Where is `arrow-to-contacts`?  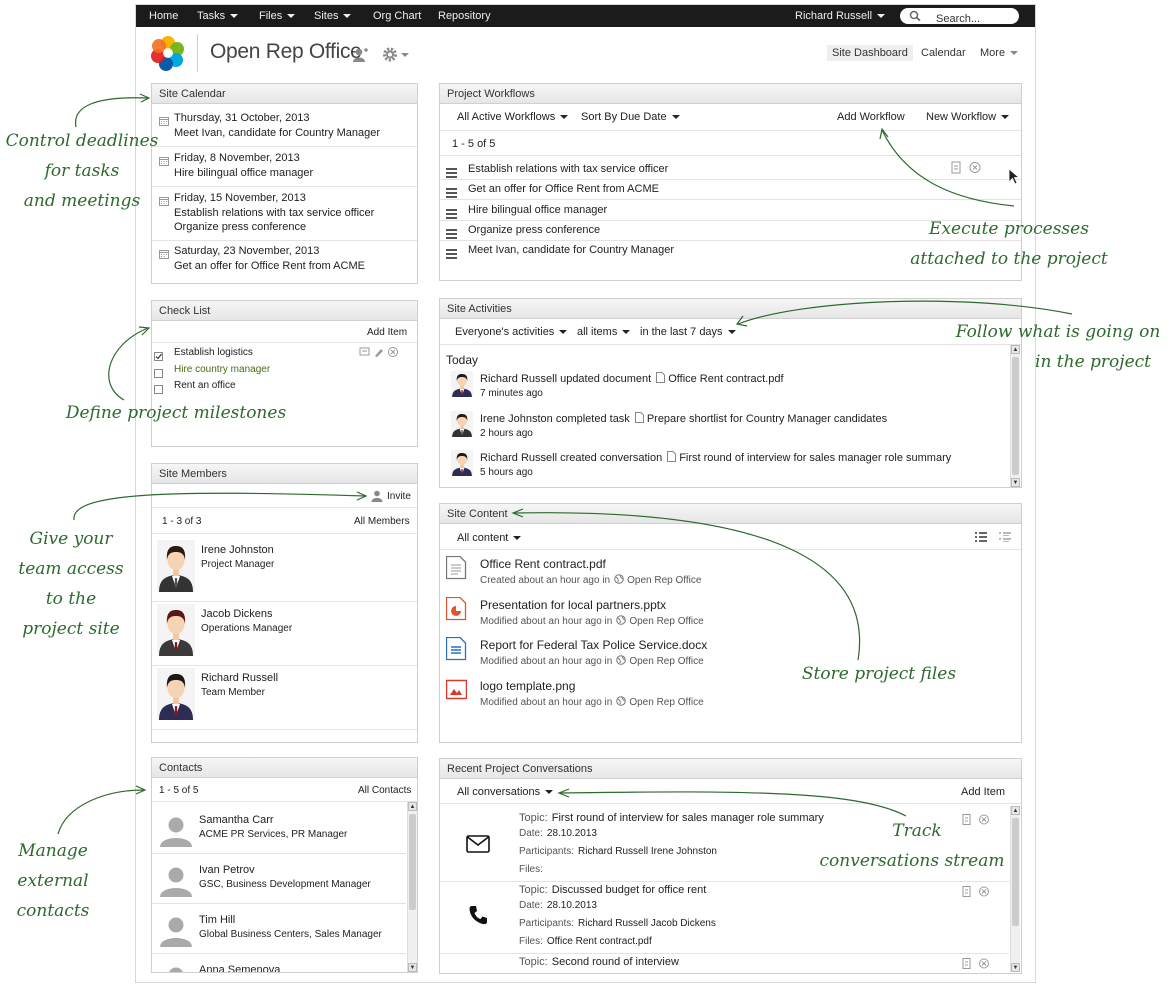 arrow-to-contacts is located at coordinates (101, 812).